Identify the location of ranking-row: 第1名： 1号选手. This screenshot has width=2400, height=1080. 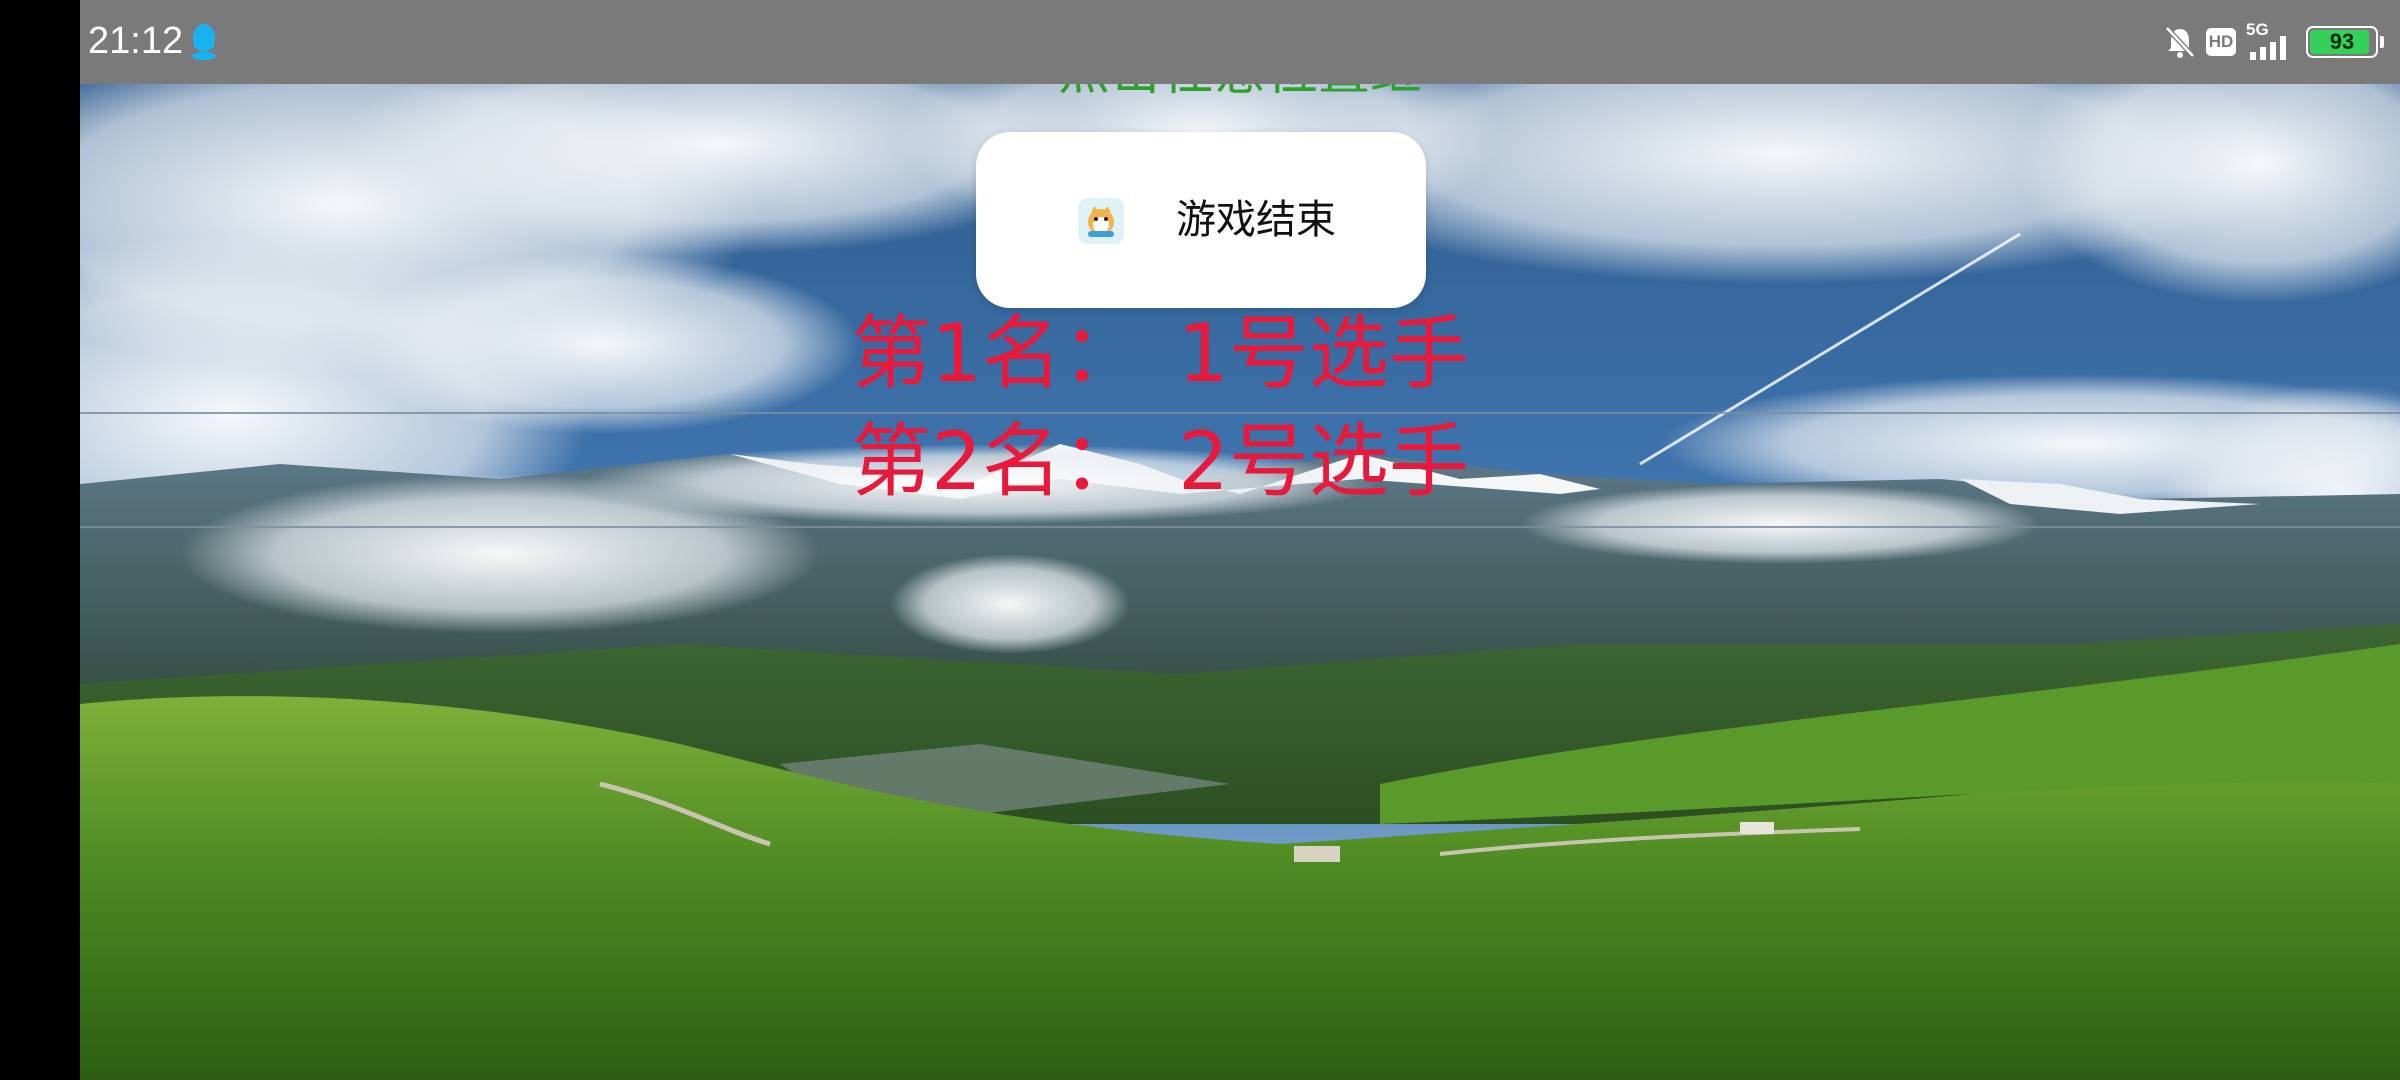
(1200, 354).